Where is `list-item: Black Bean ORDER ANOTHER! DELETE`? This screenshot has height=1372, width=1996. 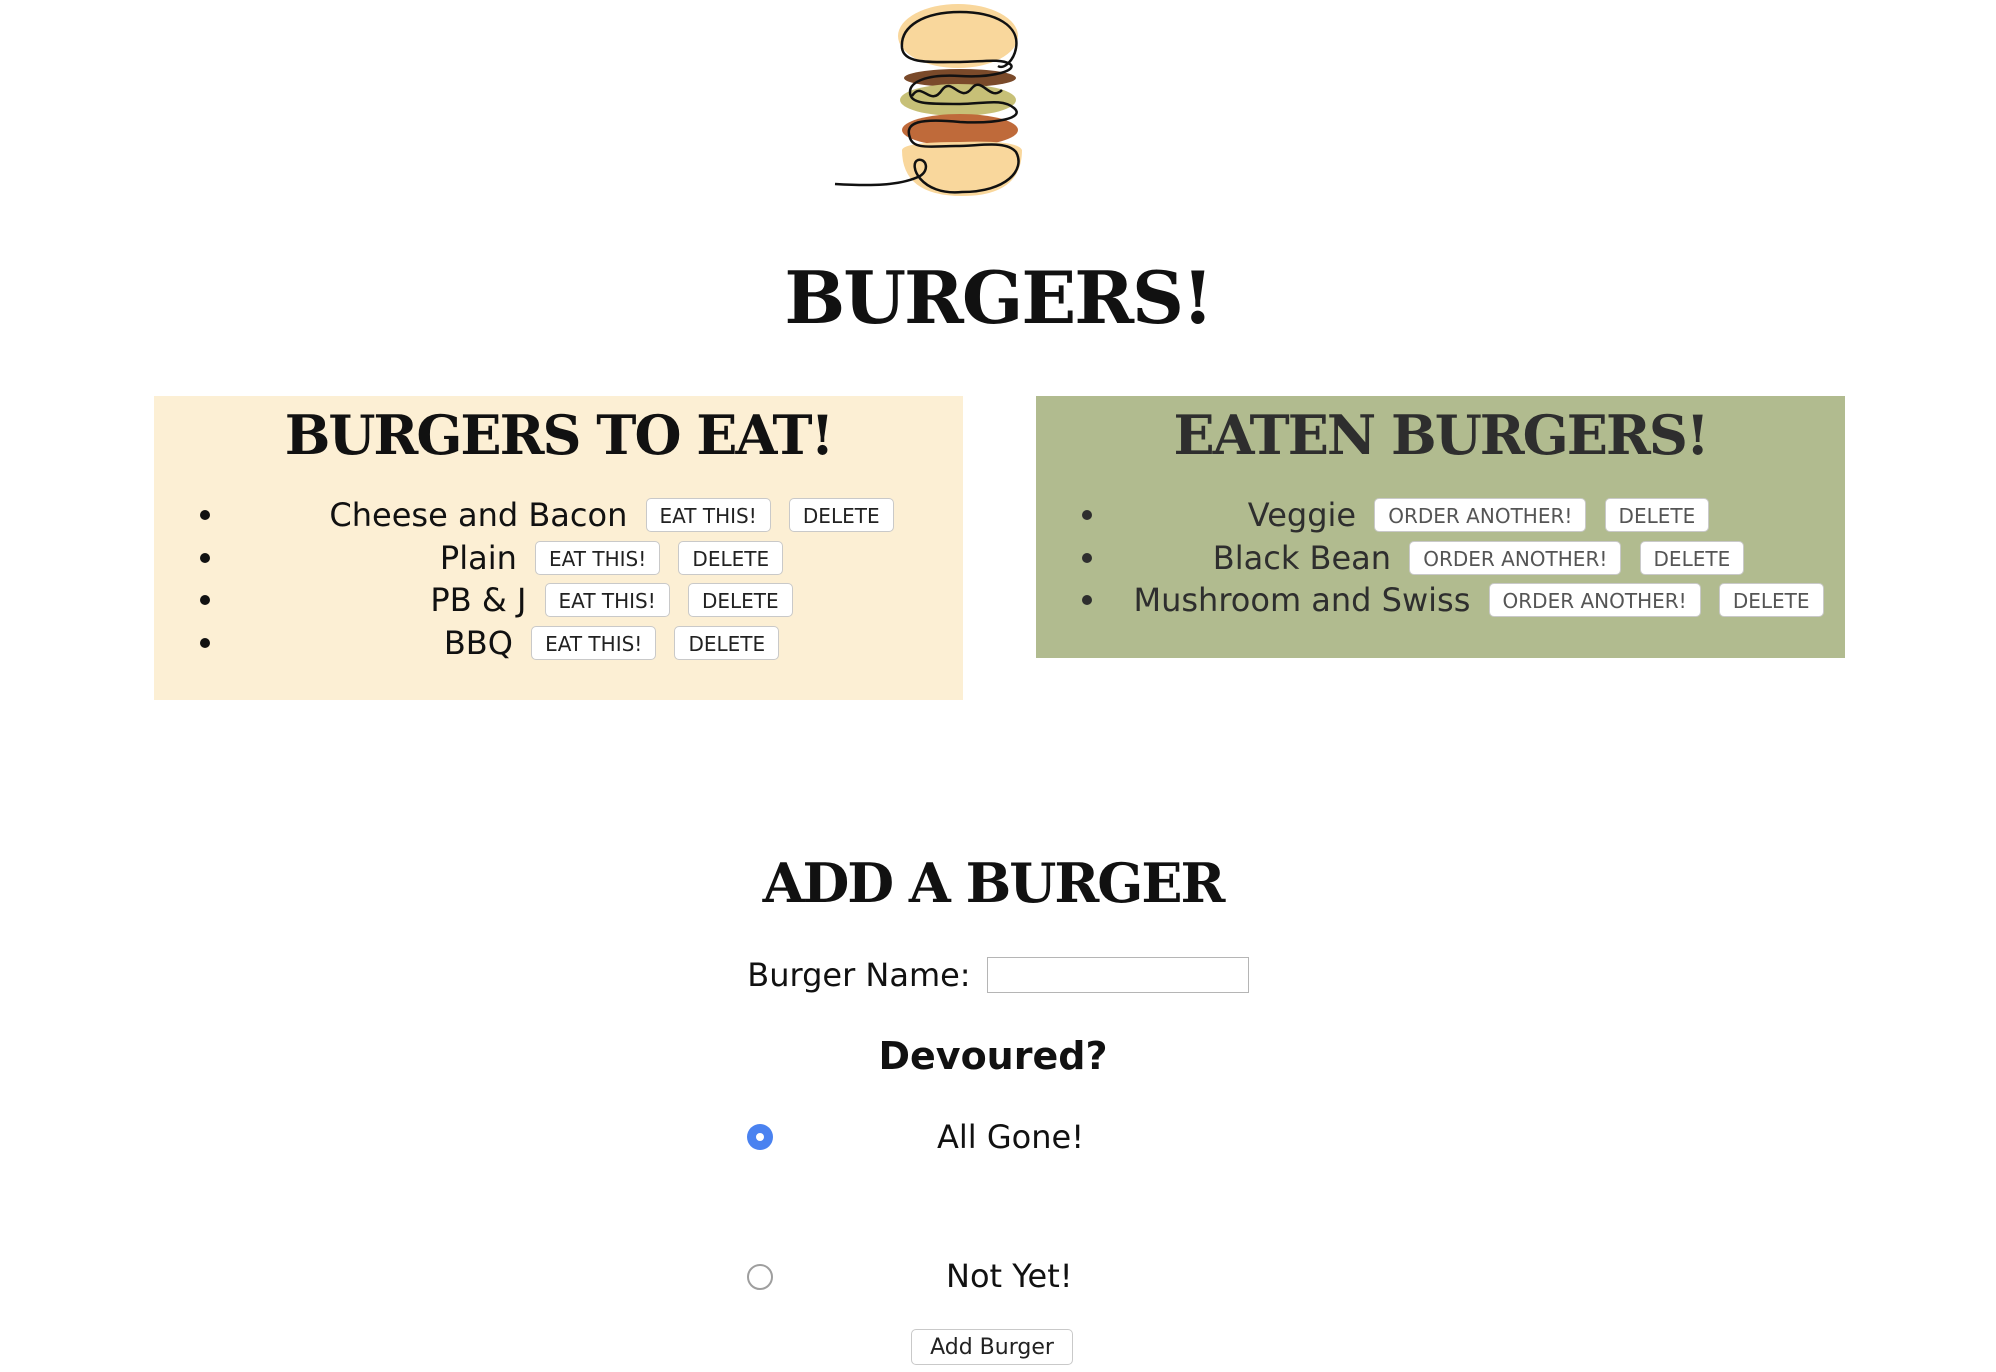 list-item: Black Bean ORDER ANOTHER! DELETE is located at coordinates (1440, 556).